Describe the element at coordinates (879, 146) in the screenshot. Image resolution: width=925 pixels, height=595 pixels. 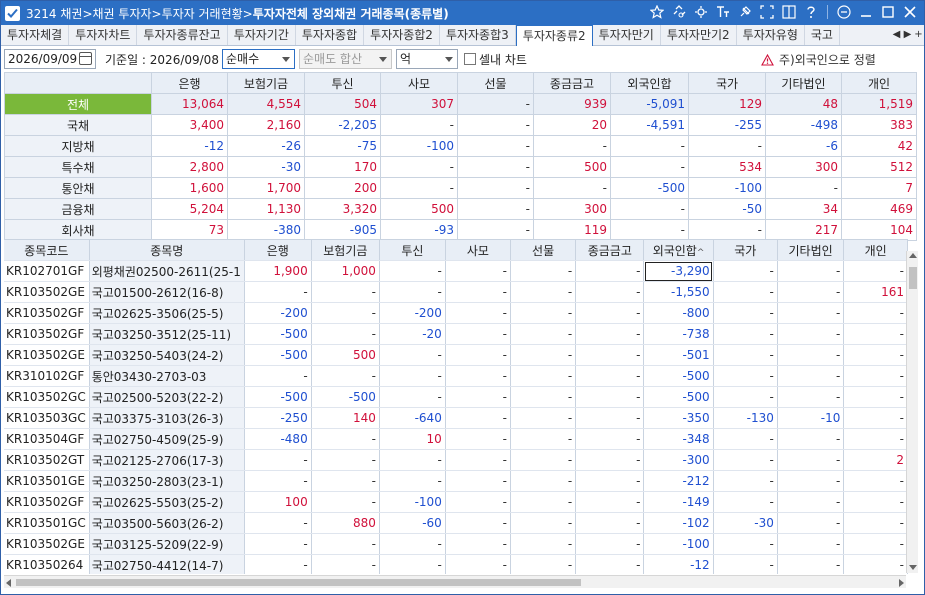
I see `summary-cell: 42` at that location.